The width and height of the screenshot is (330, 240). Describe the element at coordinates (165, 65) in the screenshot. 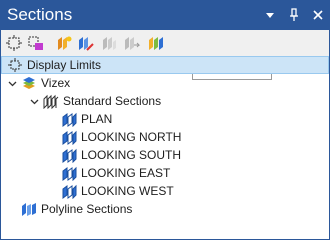

I see `tree-item-display-limits: Display Limits` at that location.